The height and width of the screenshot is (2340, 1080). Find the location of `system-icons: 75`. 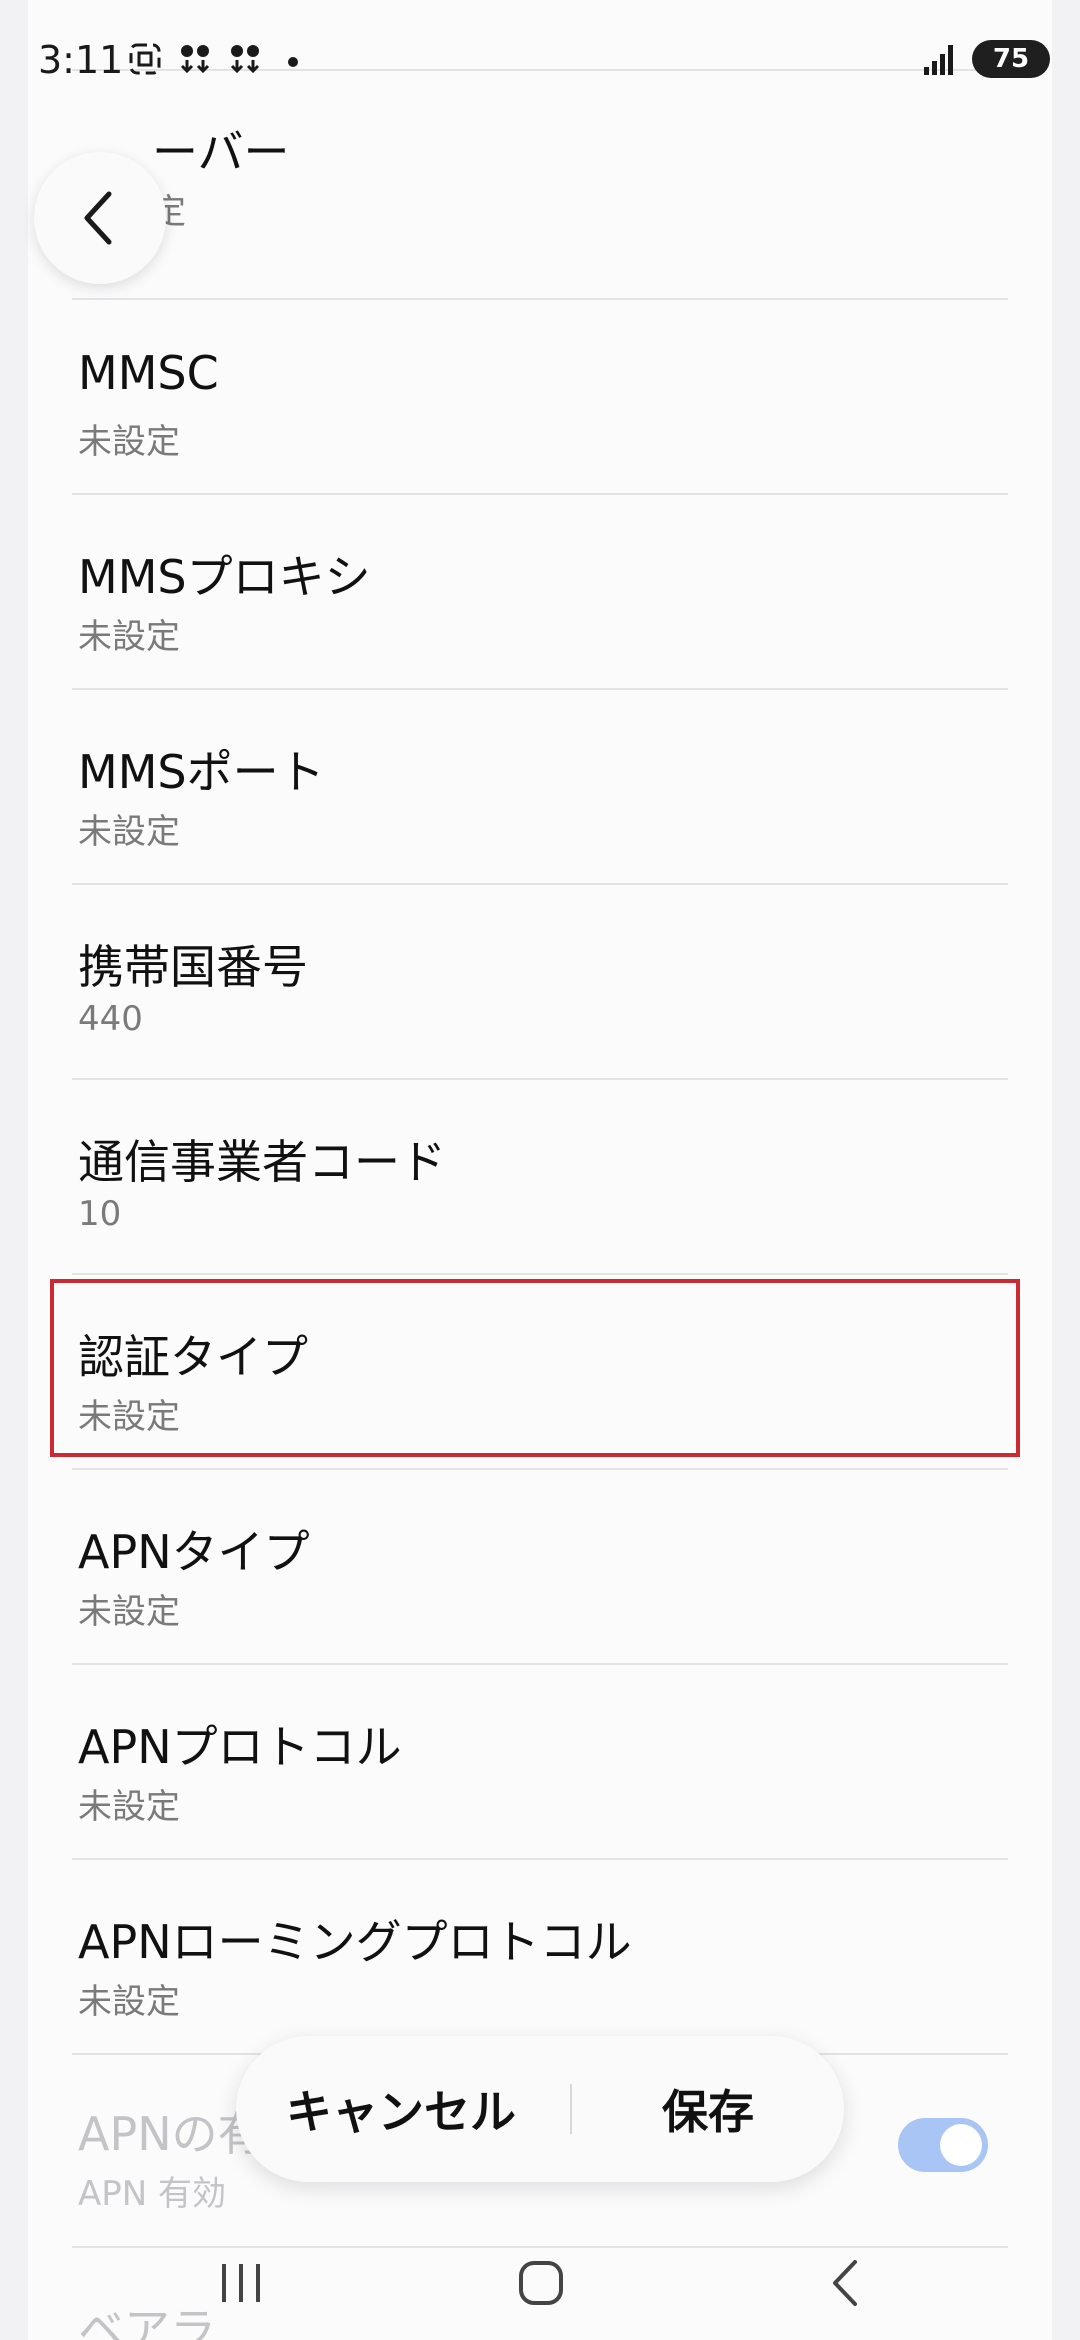

system-icons: 75 is located at coordinates (986, 59).